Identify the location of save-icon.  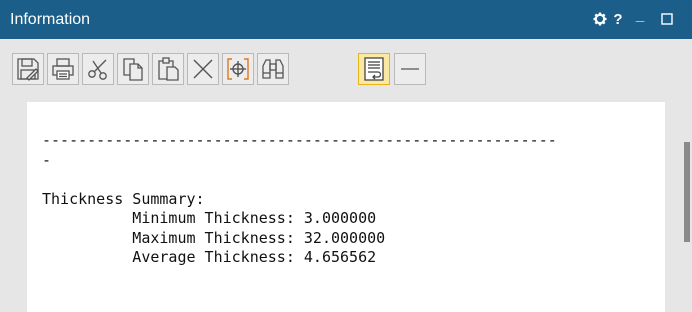
(28, 69).